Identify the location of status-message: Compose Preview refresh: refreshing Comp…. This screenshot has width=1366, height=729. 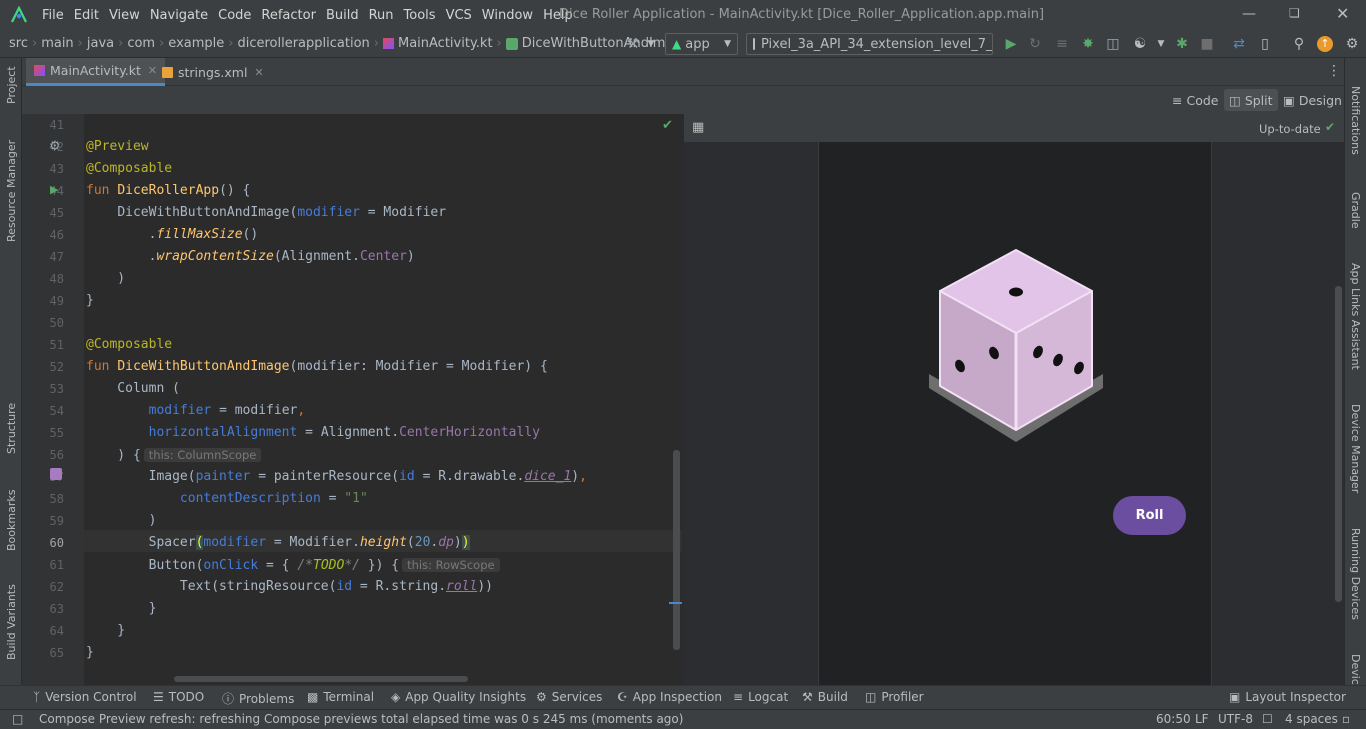
(361, 719).